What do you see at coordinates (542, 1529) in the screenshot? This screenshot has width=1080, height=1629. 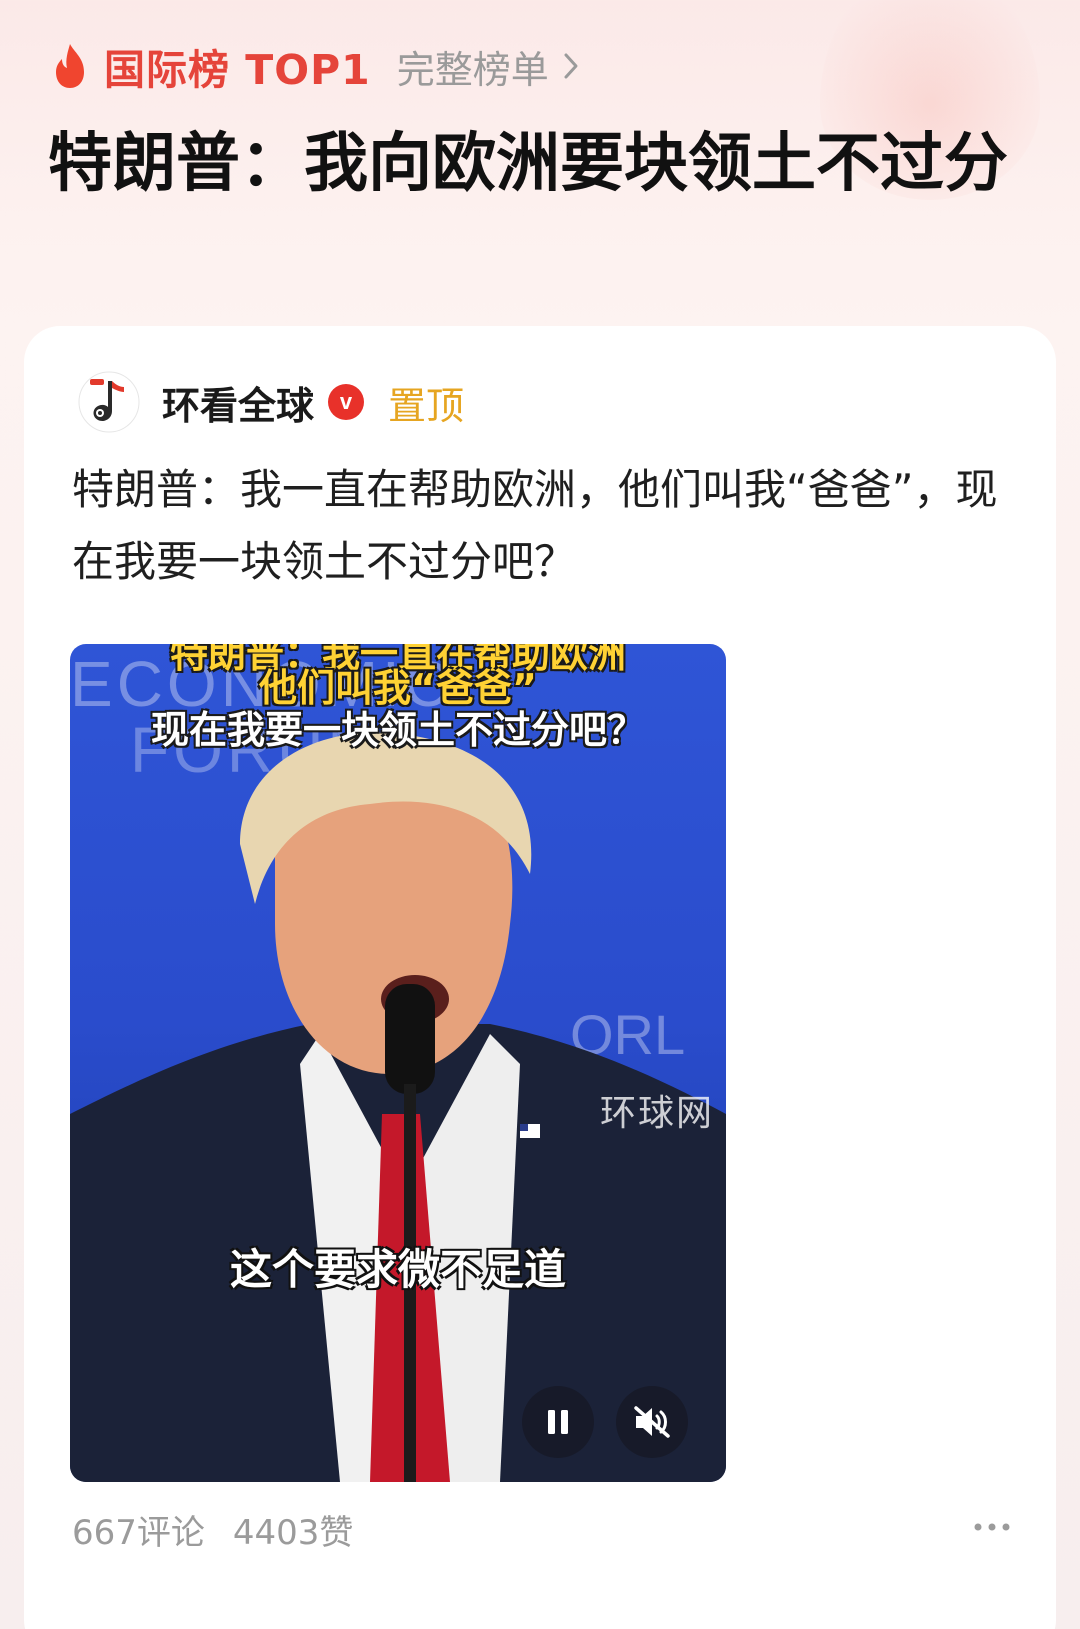 I see `post-footer: 667评论 4403赞` at bounding box center [542, 1529].